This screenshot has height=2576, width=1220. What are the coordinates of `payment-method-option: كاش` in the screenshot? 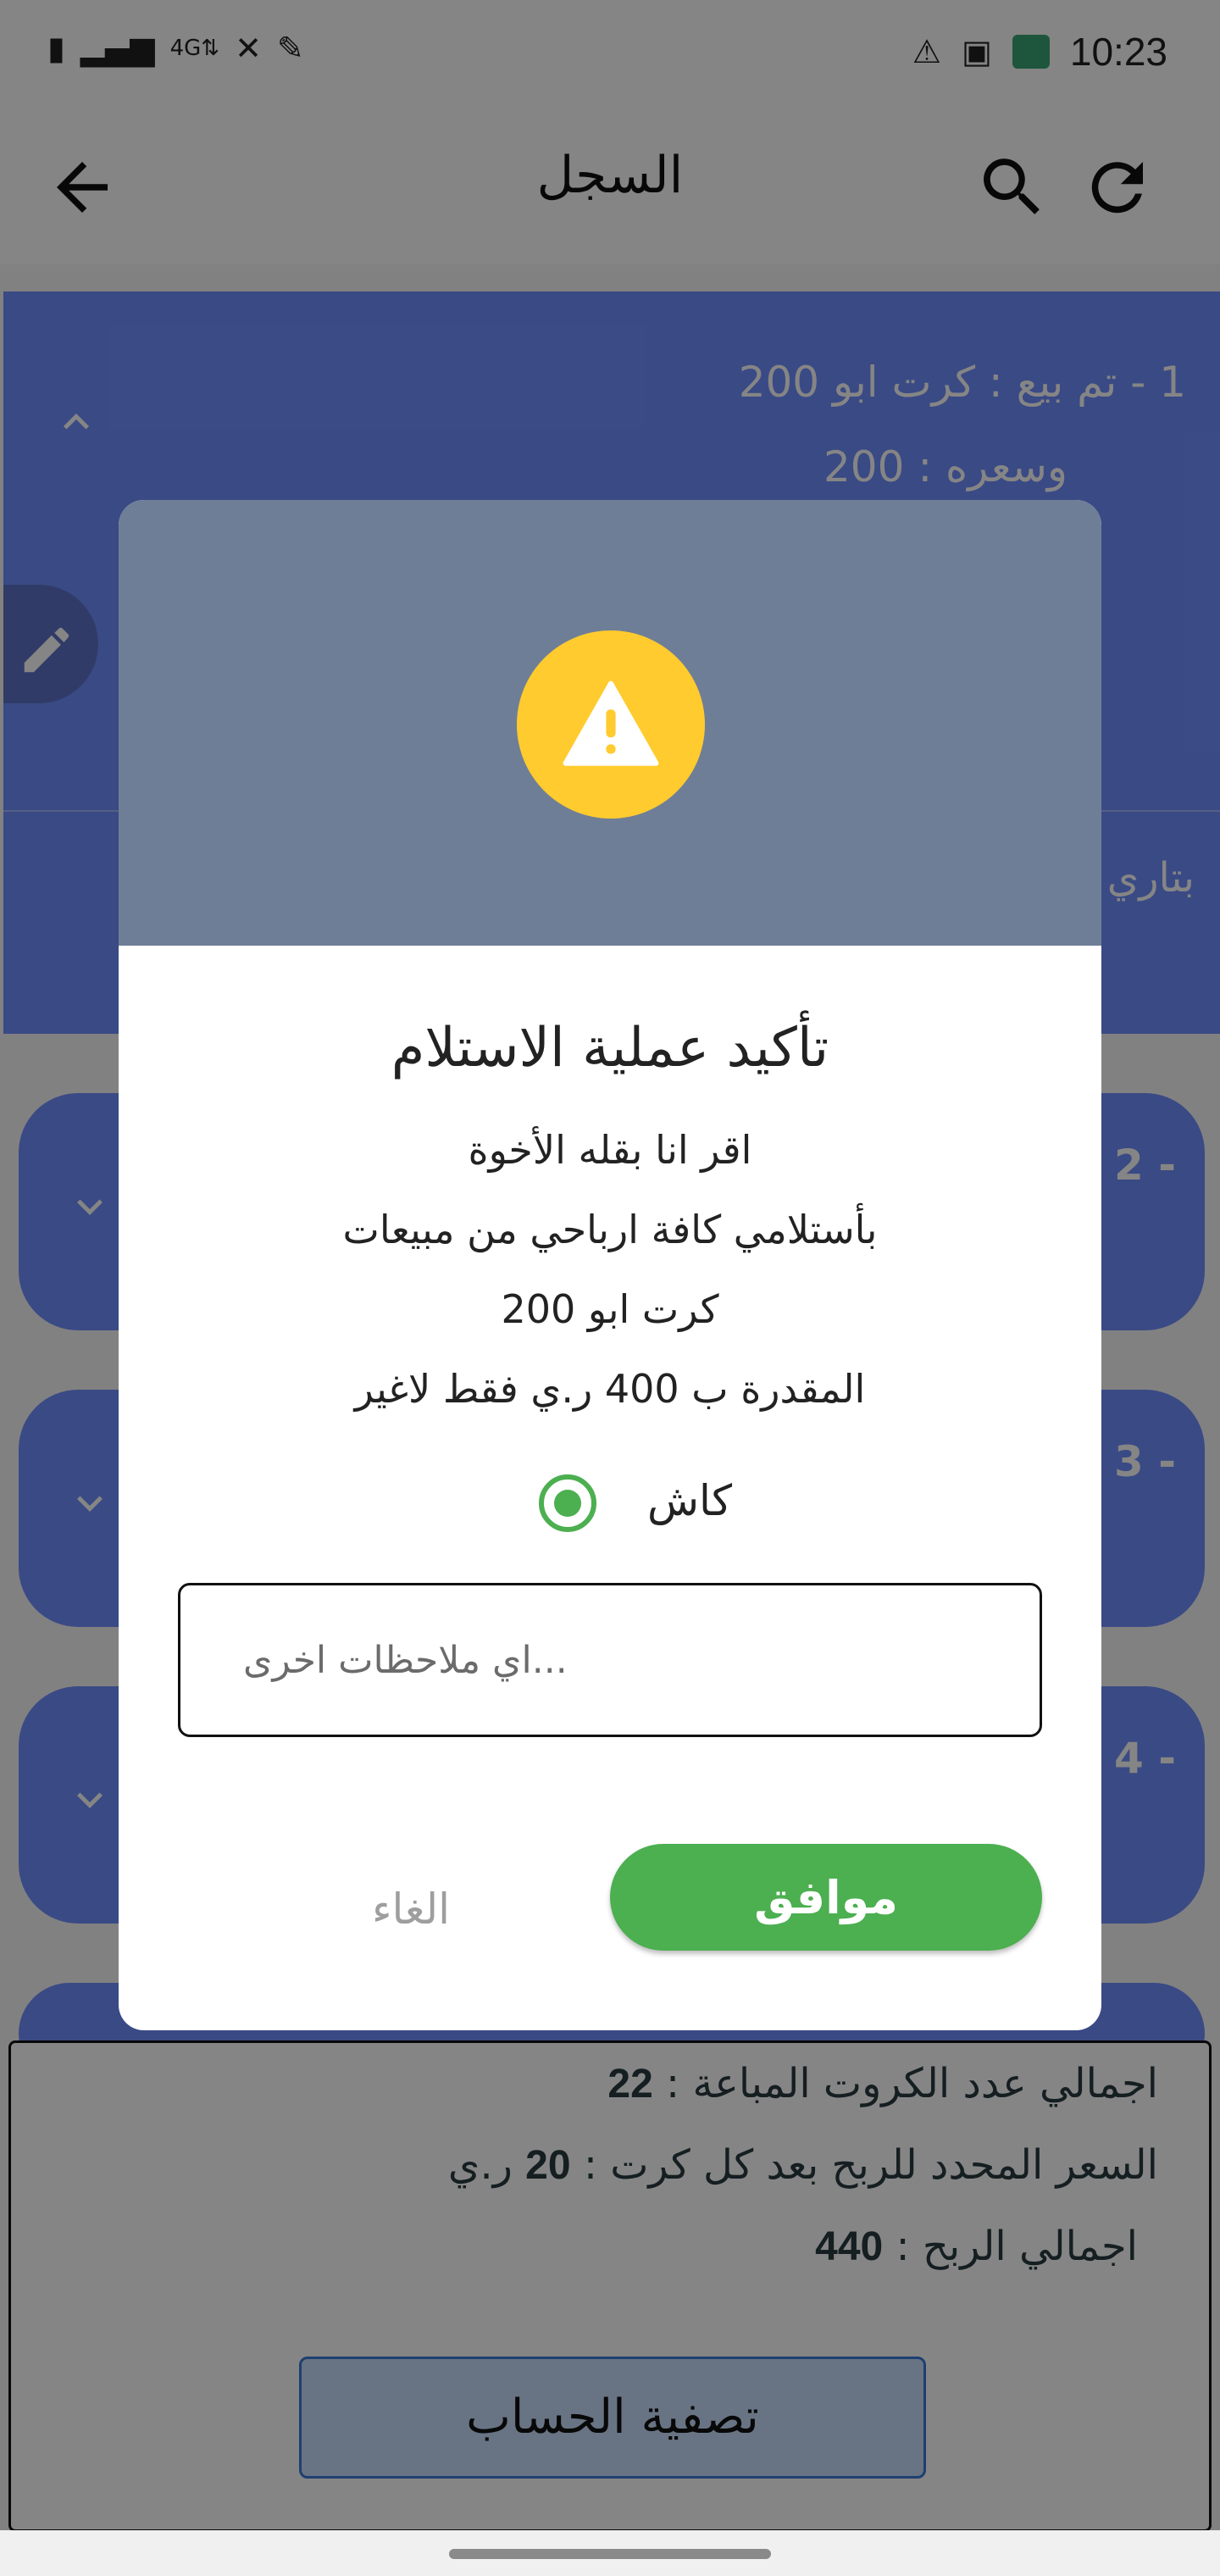 It's located at (610, 1508).